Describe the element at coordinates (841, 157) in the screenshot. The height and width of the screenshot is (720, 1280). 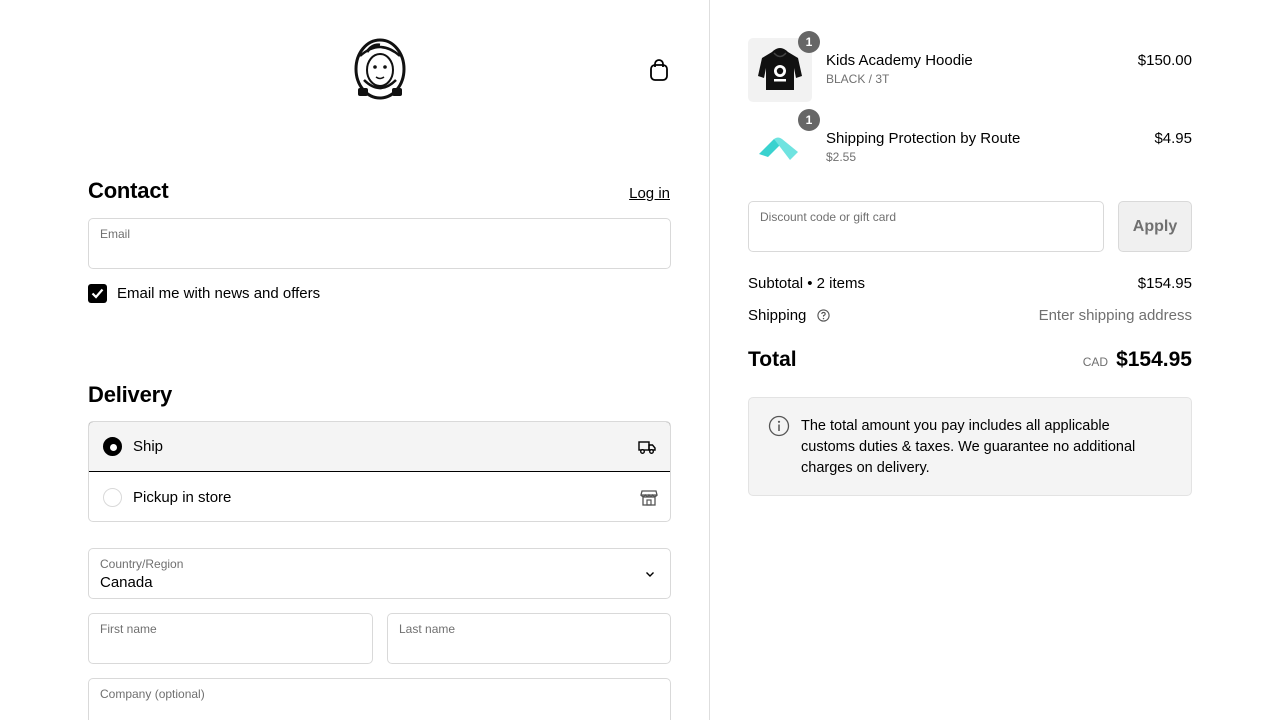
I see `item-original-price: $2.55` at that location.